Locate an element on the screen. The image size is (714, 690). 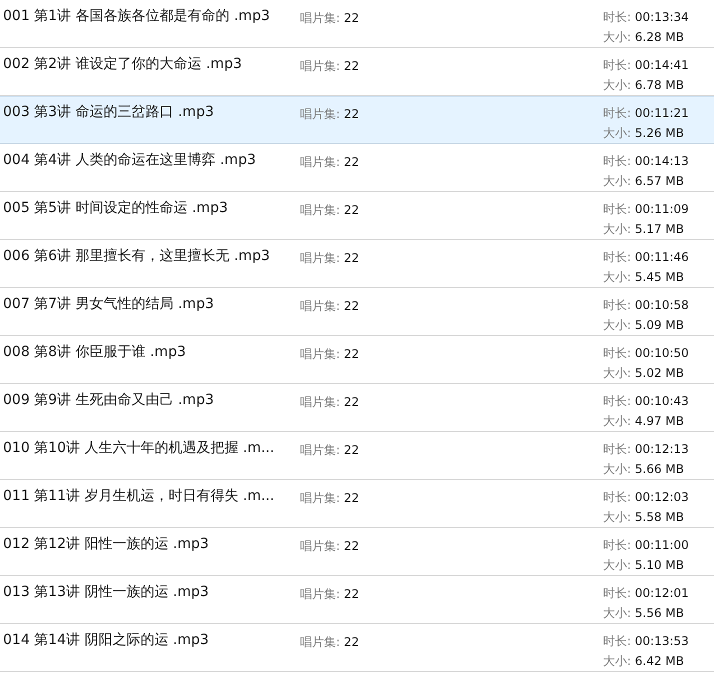
duration-value: 00:11:09 is located at coordinates (661, 209).